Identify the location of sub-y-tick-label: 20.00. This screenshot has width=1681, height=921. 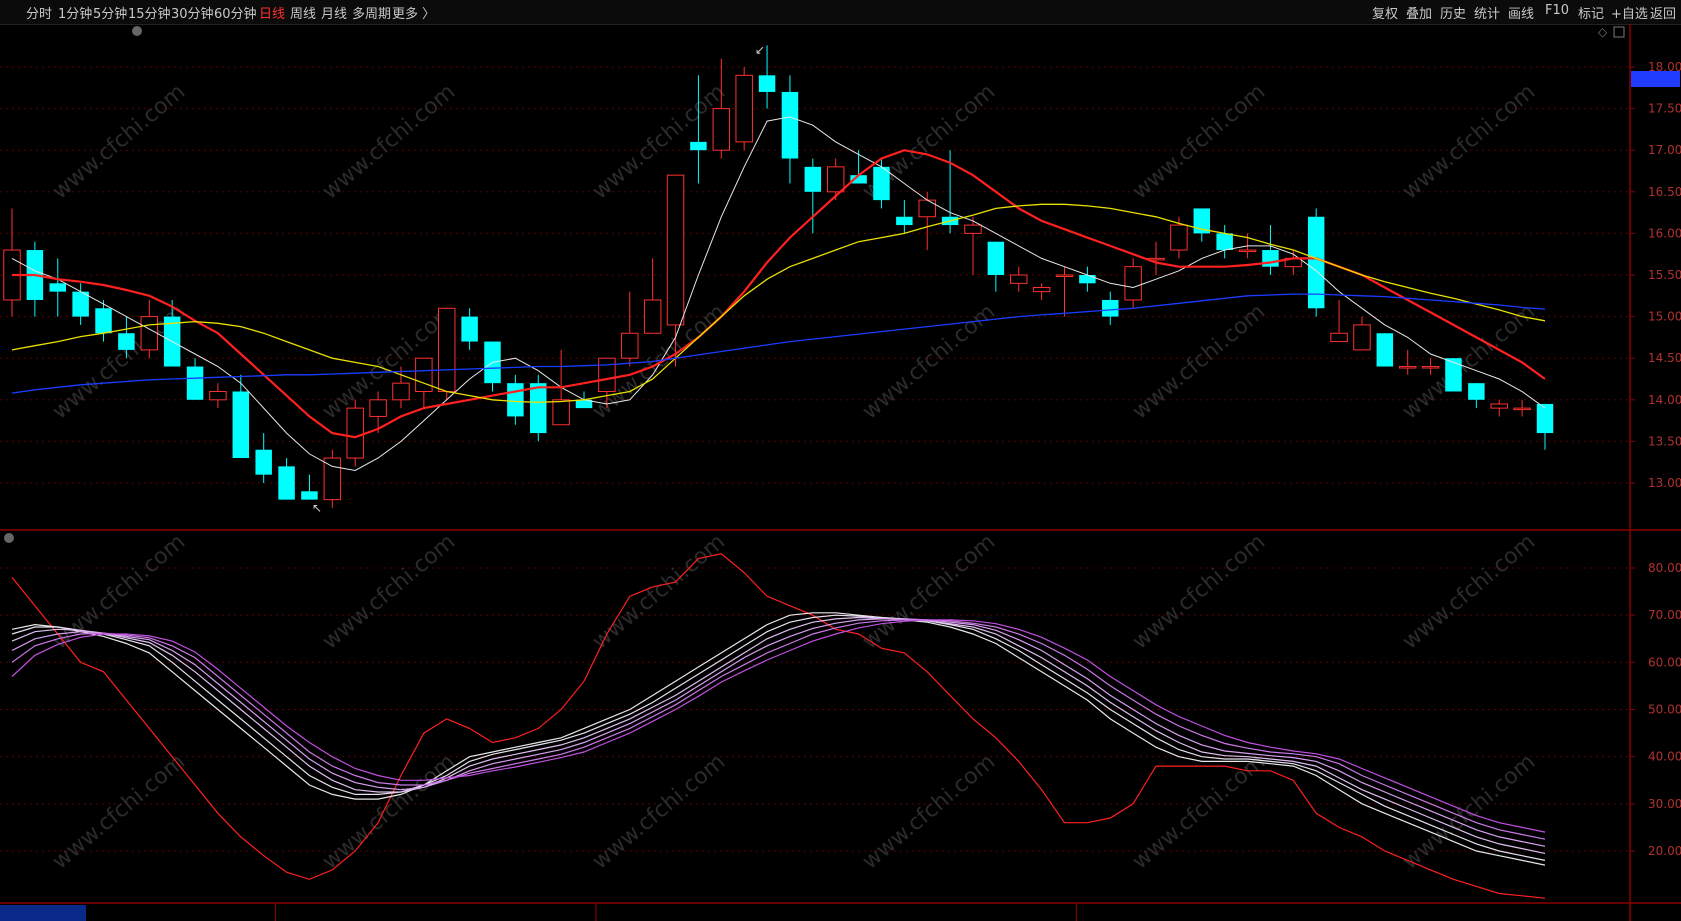
(1664, 851).